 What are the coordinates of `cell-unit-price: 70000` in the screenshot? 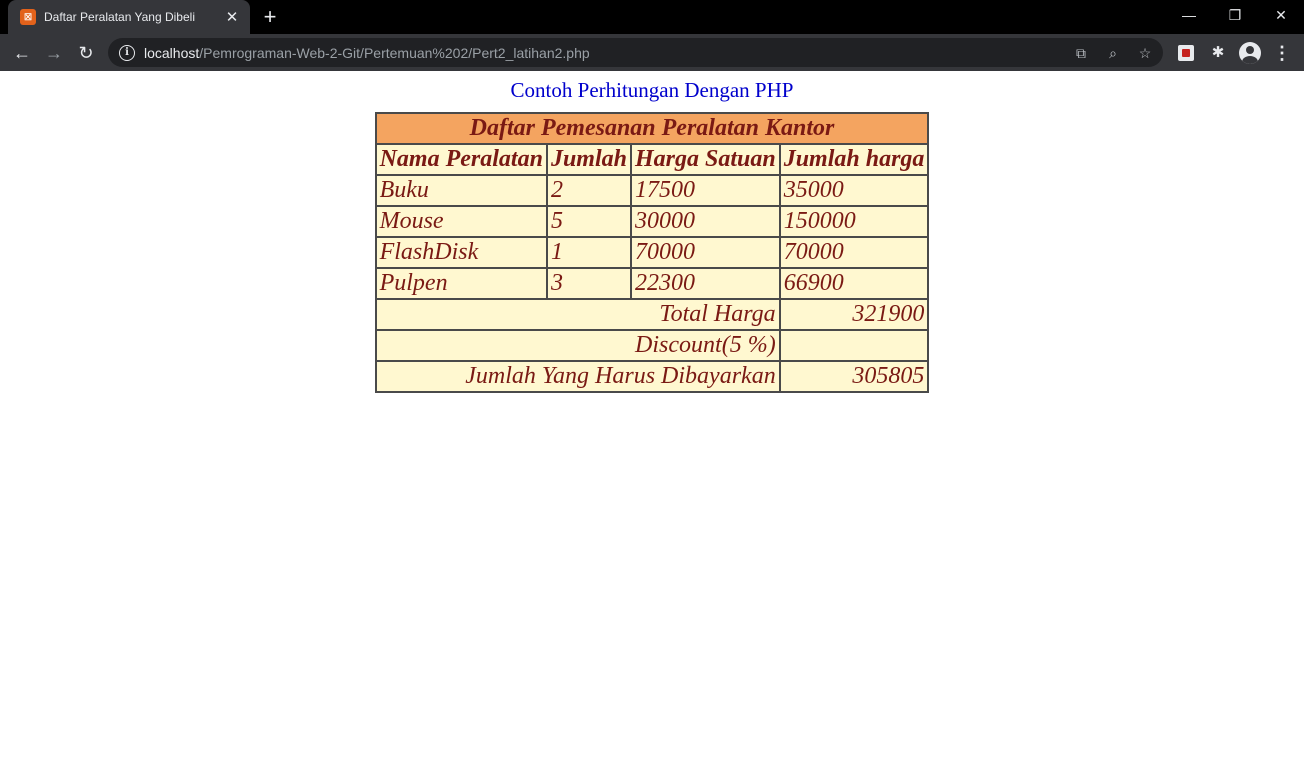 It's located at (705, 252).